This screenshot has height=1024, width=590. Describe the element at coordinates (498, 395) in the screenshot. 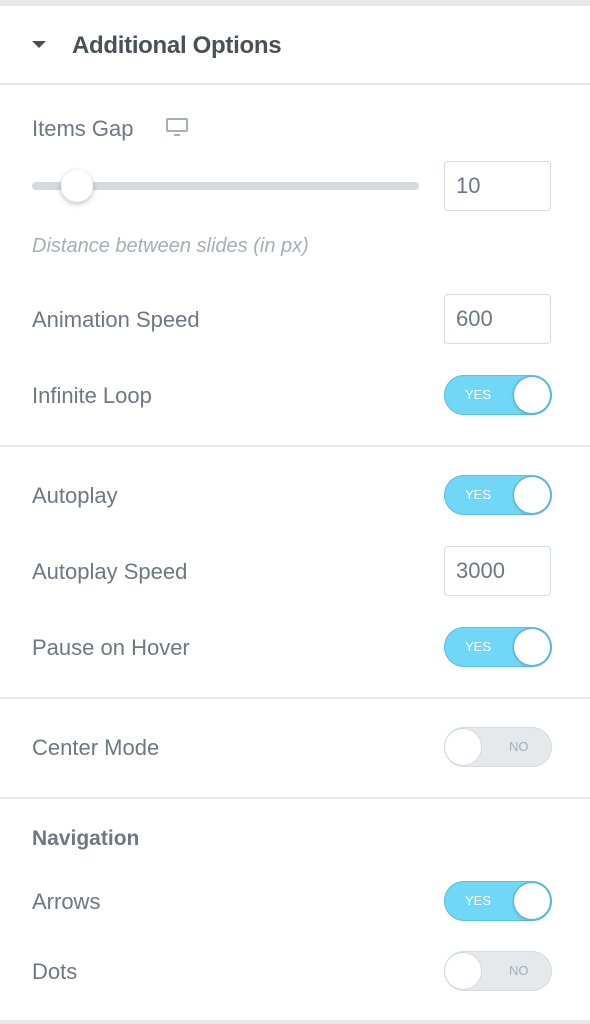

I see `infinite-loop-toggle: YES` at that location.